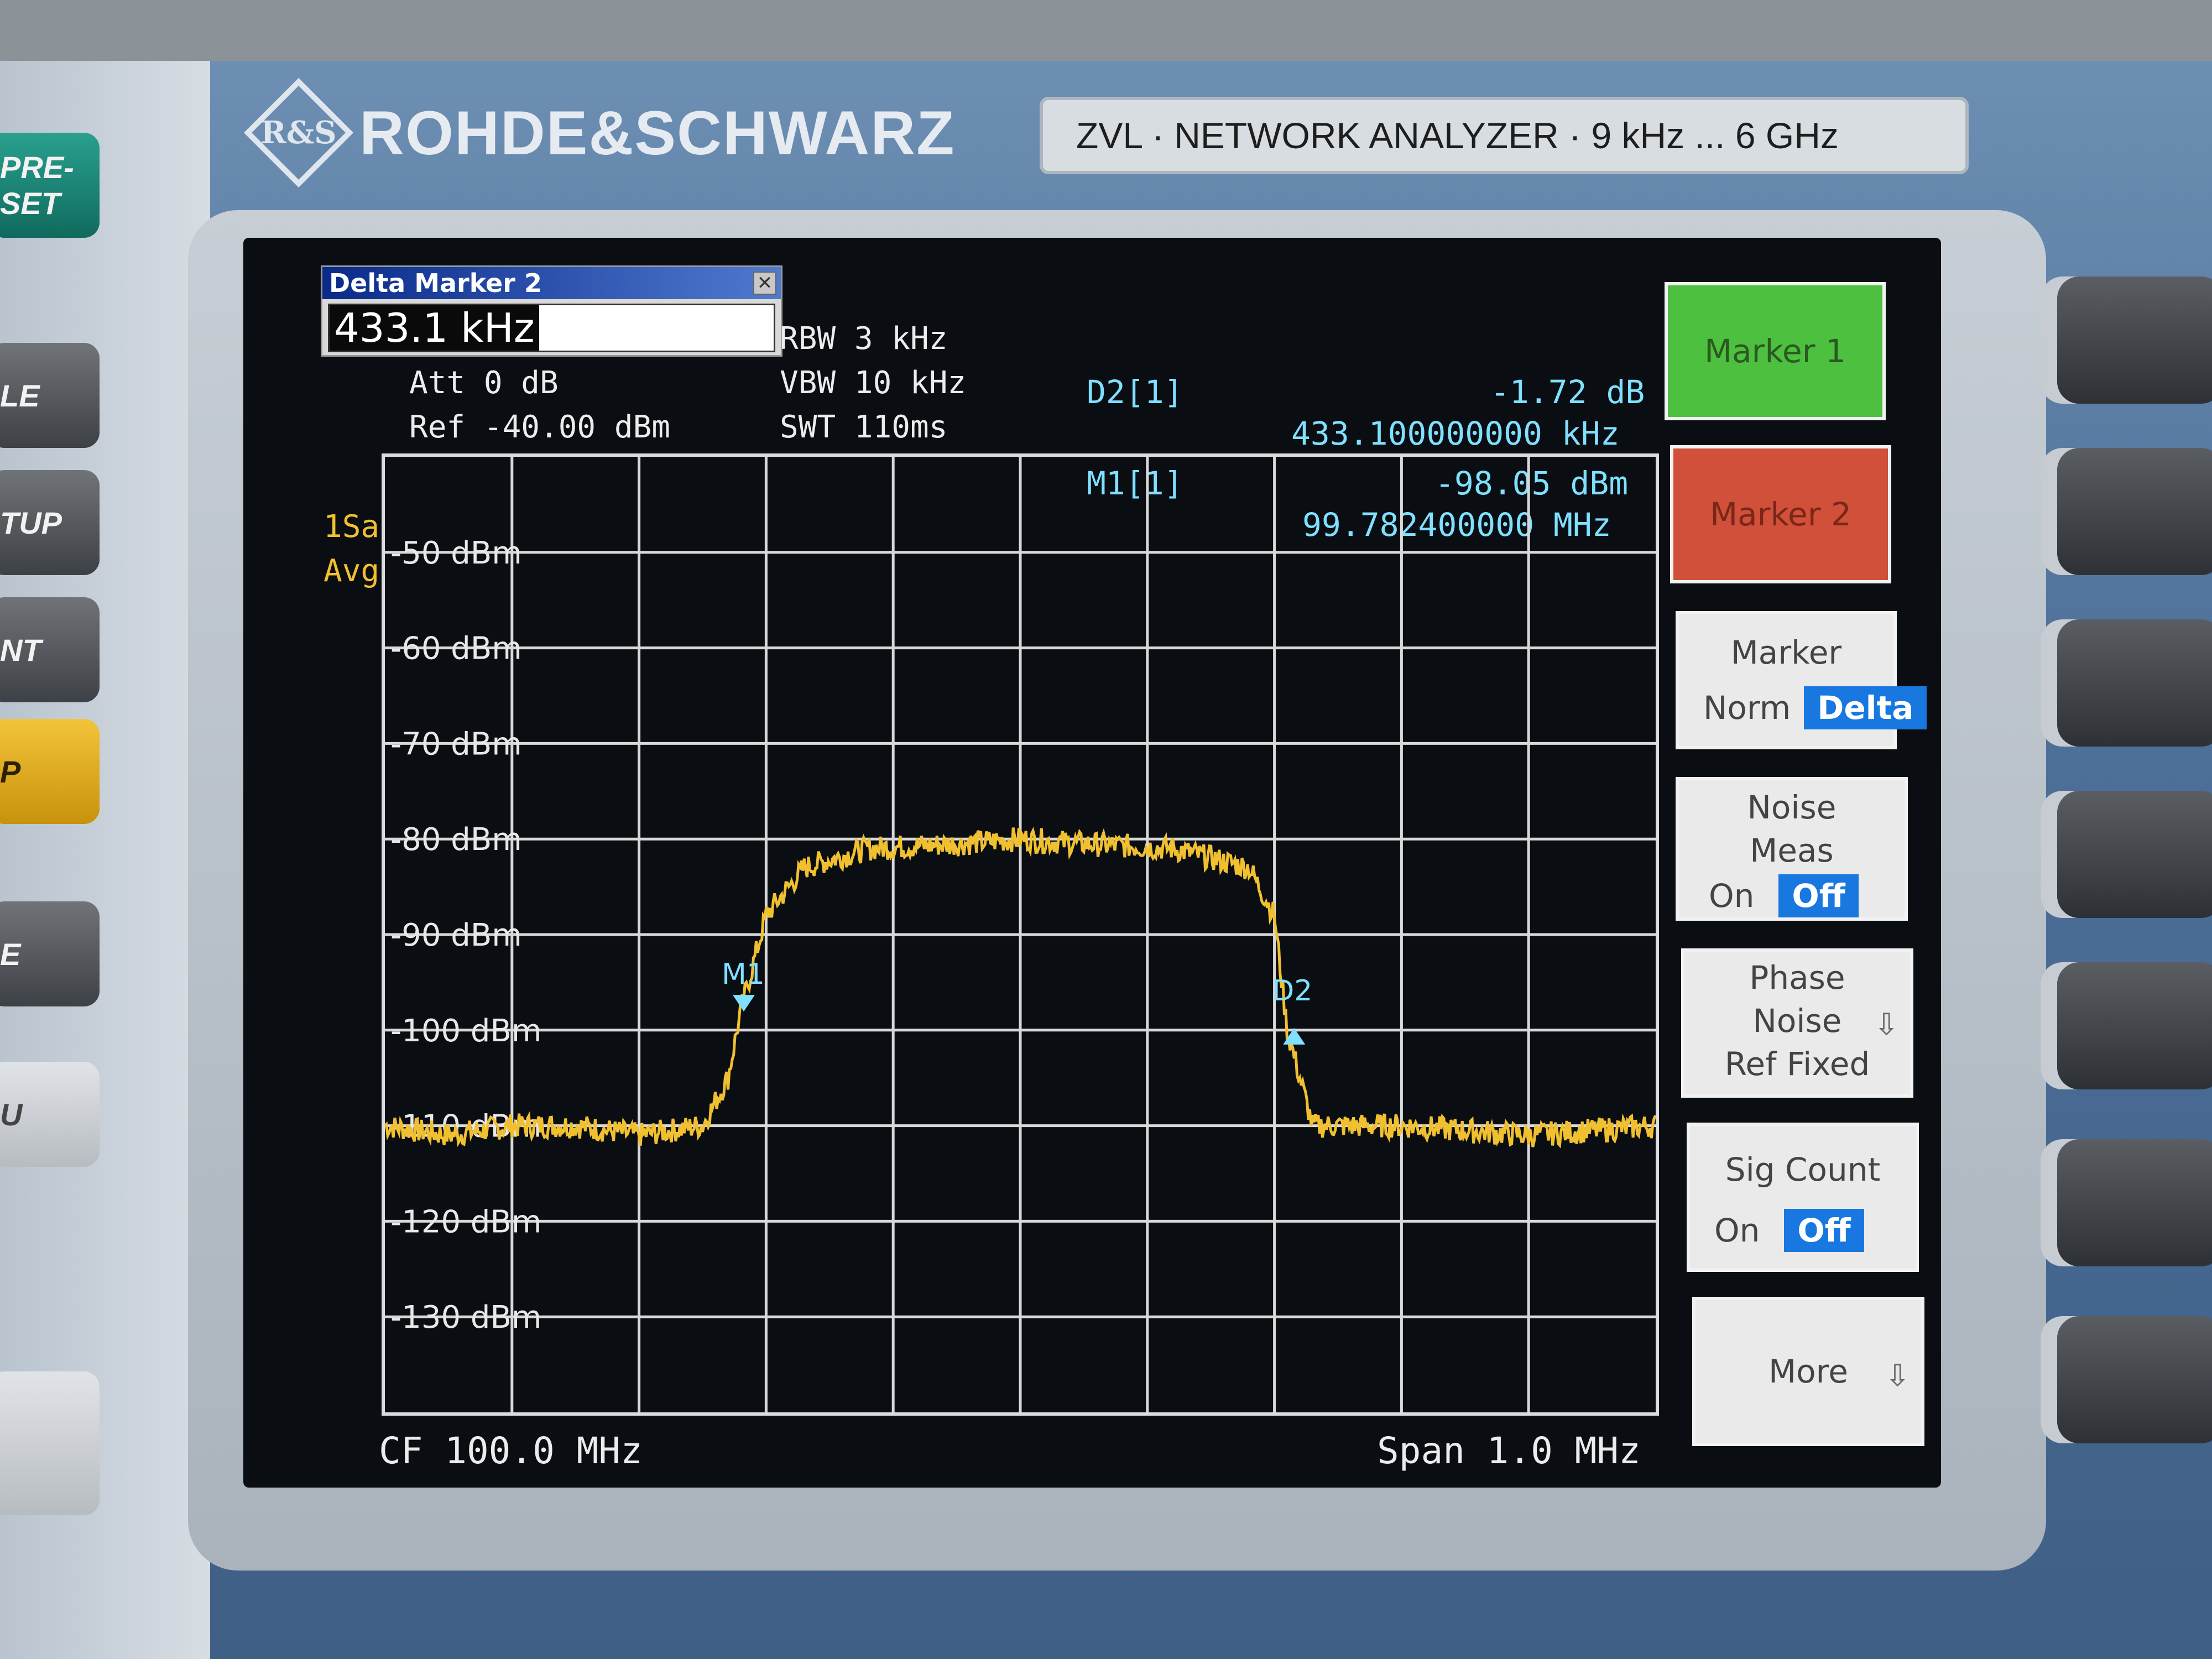  I want to click on hardware-key-menu: U, so click(50, 1114).